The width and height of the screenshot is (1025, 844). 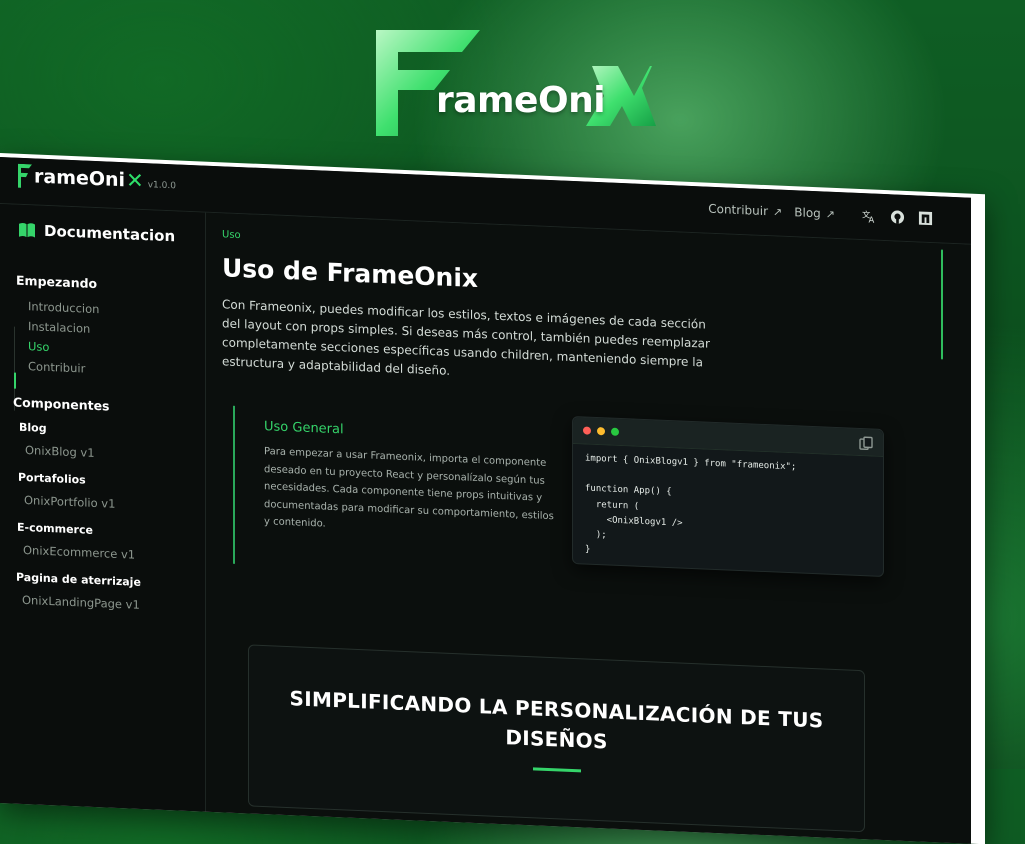 I want to click on page-title: Uso de FrameOnix, so click(x=350, y=273).